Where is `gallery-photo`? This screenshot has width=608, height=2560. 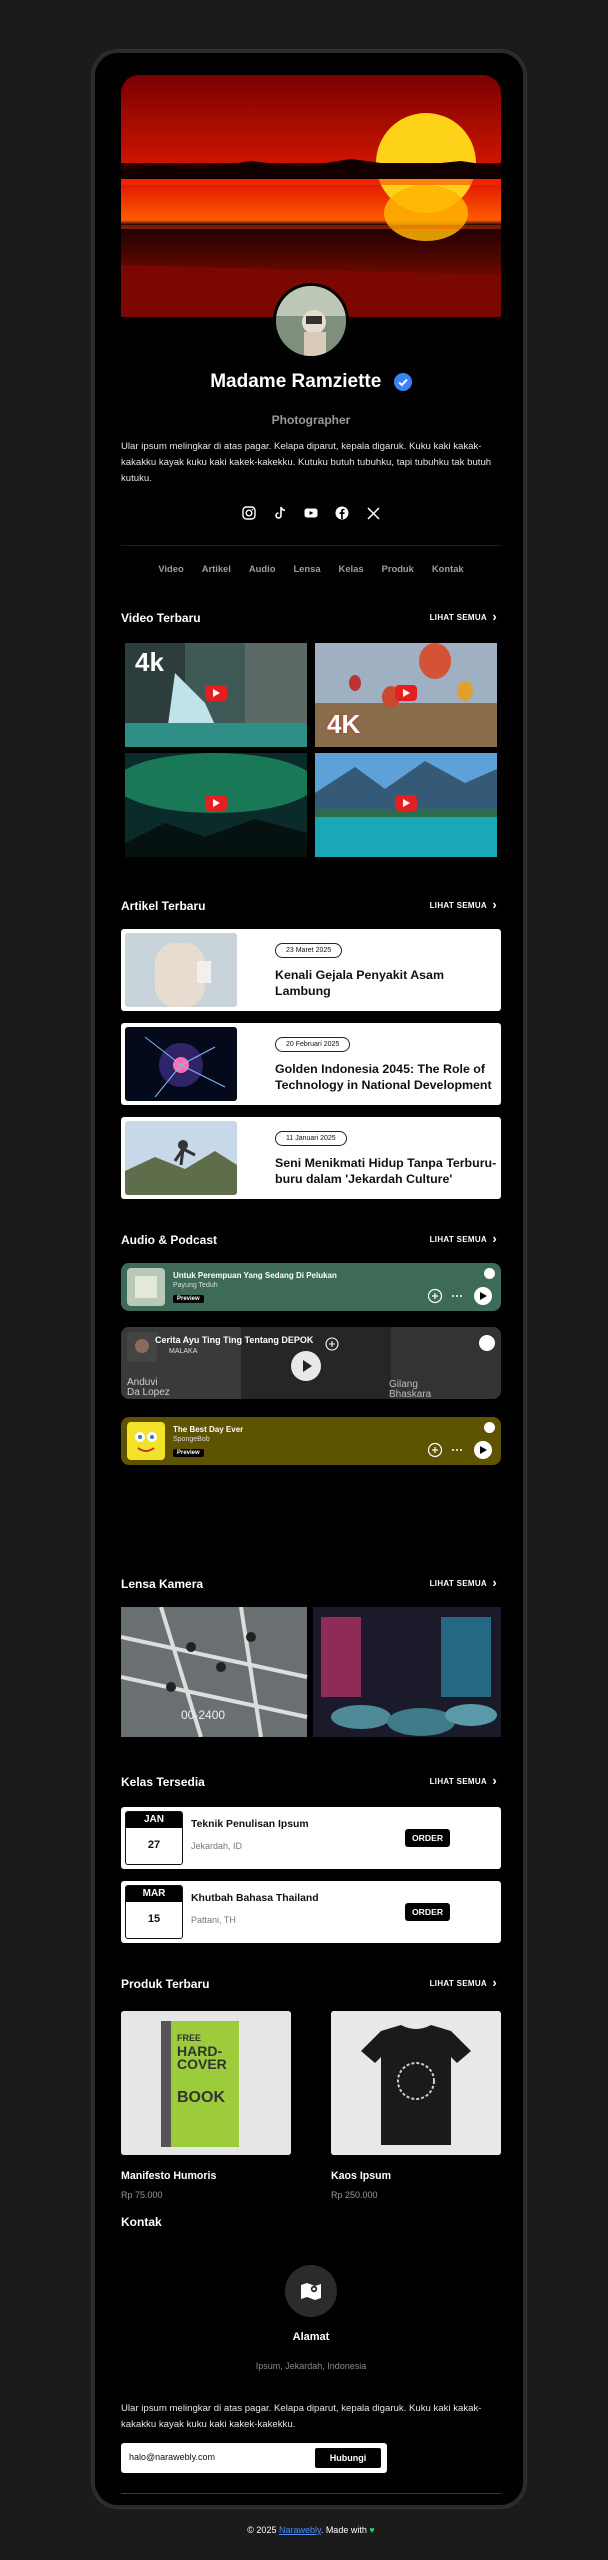 gallery-photo is located at coordinates (407, 1672).